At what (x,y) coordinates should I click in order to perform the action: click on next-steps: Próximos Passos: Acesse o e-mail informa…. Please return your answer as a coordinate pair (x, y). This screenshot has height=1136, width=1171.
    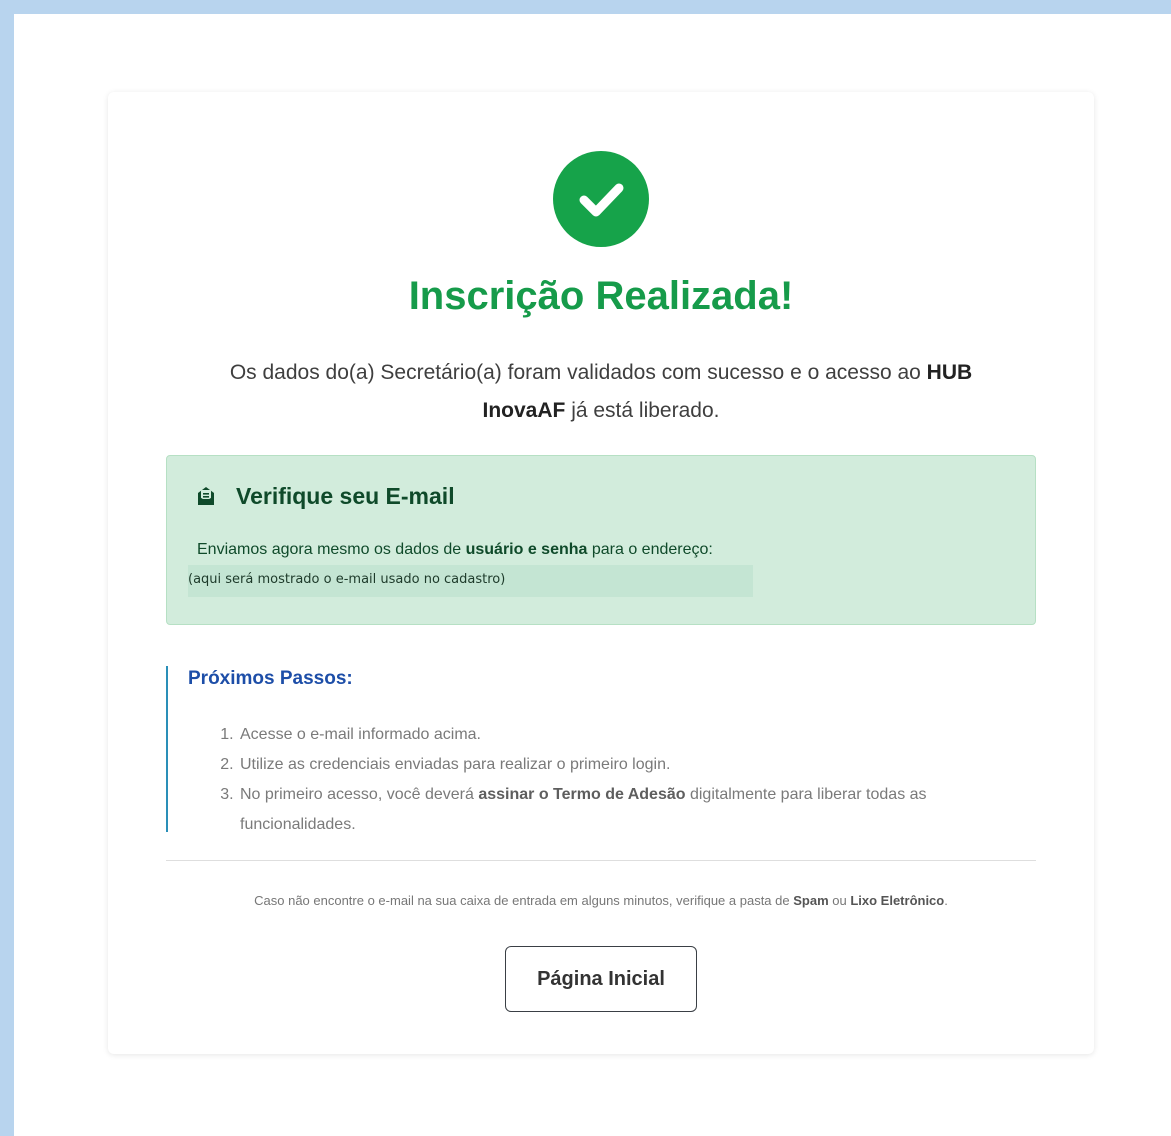
    Looking at the image, I should click on (601, 749).